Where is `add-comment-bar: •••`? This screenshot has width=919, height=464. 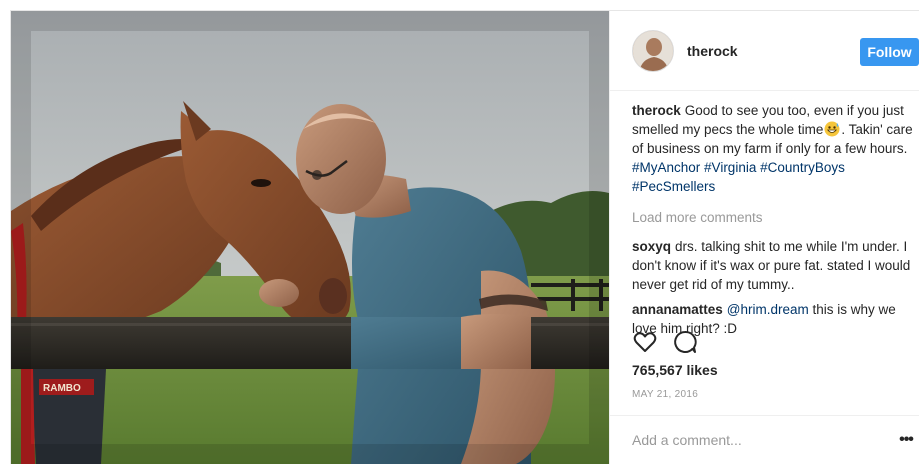 add-comment-bar: ••• is located at coordinates (764, 439).